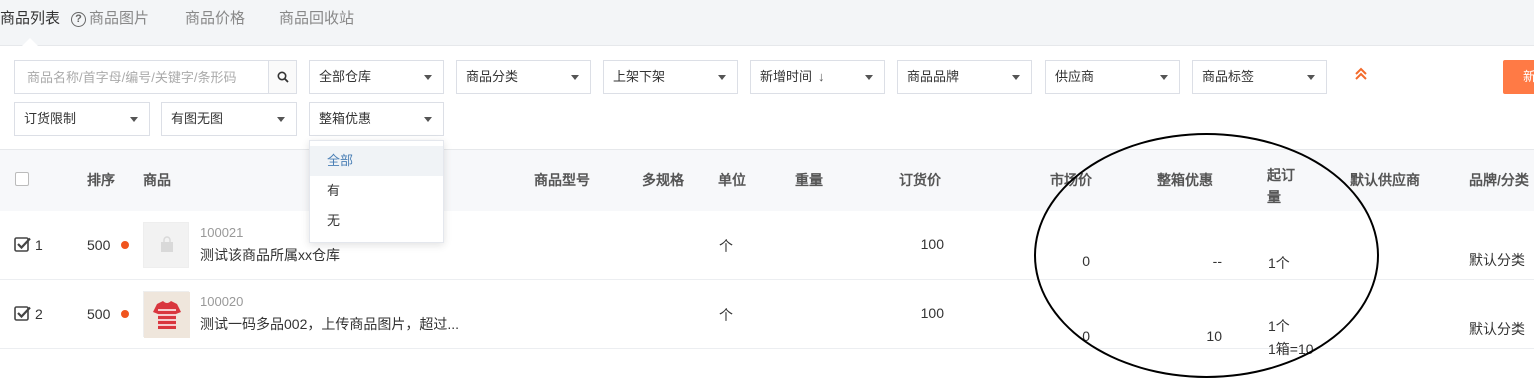  I want to click on row-min-order-box: 1箱=10, so click(1291, 349).